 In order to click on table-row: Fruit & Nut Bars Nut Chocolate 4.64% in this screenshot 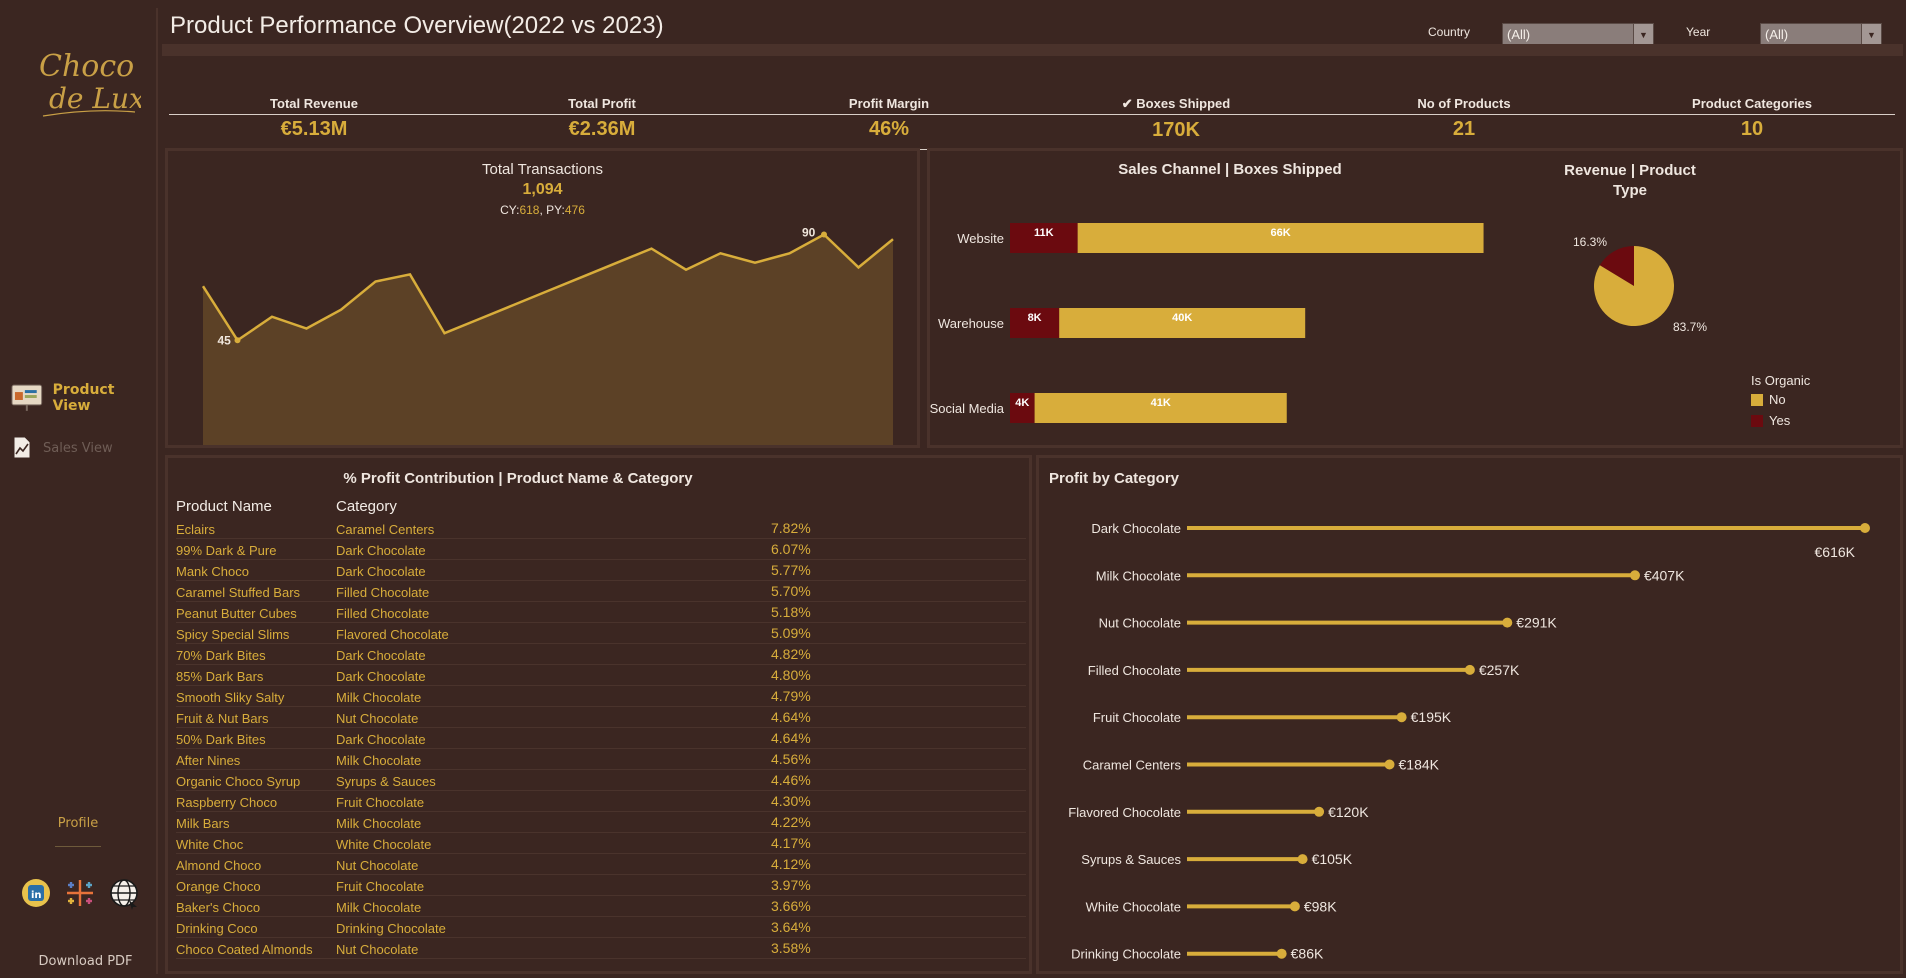, I will do `click(601, 717)`.